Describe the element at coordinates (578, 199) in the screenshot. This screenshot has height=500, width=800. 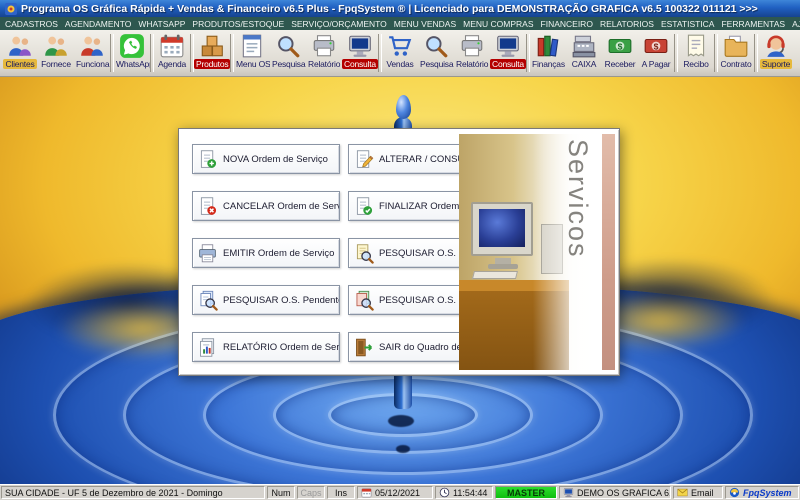
I see `dialog-vertical-title: Servicos` at that location.